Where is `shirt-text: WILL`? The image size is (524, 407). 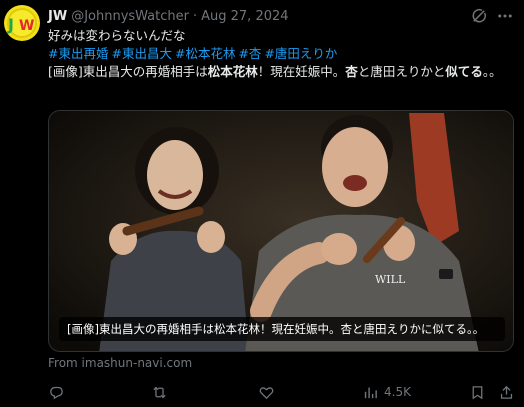
shirt-text: WILL is located at coordinates (390, 279).